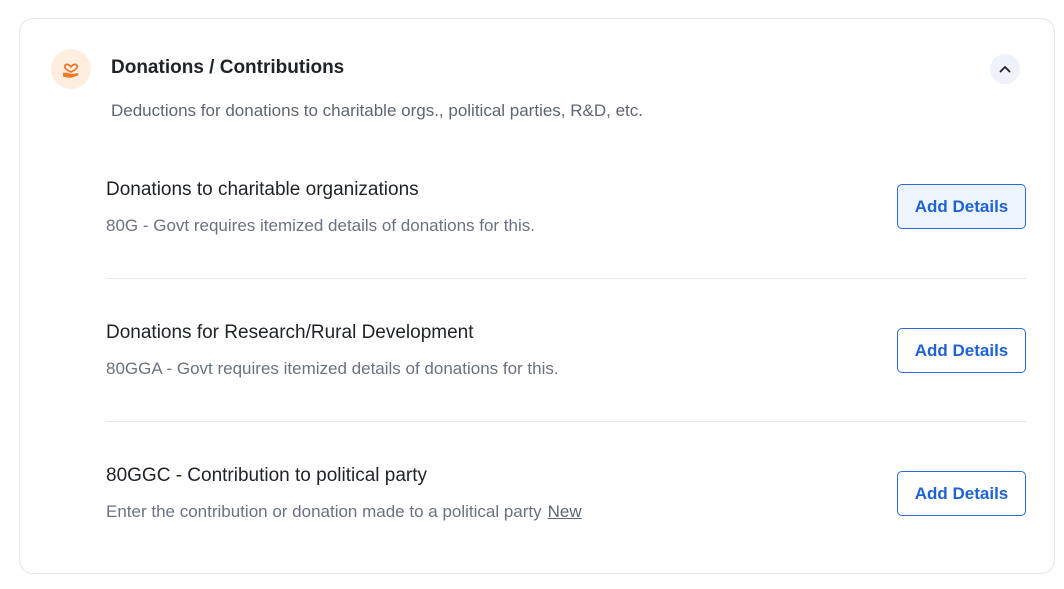 This screenshot has width=1064, height=589. Describe the element at coordinates (565, 511) in the screenshot. I see `new-badge-link: New` at that location.